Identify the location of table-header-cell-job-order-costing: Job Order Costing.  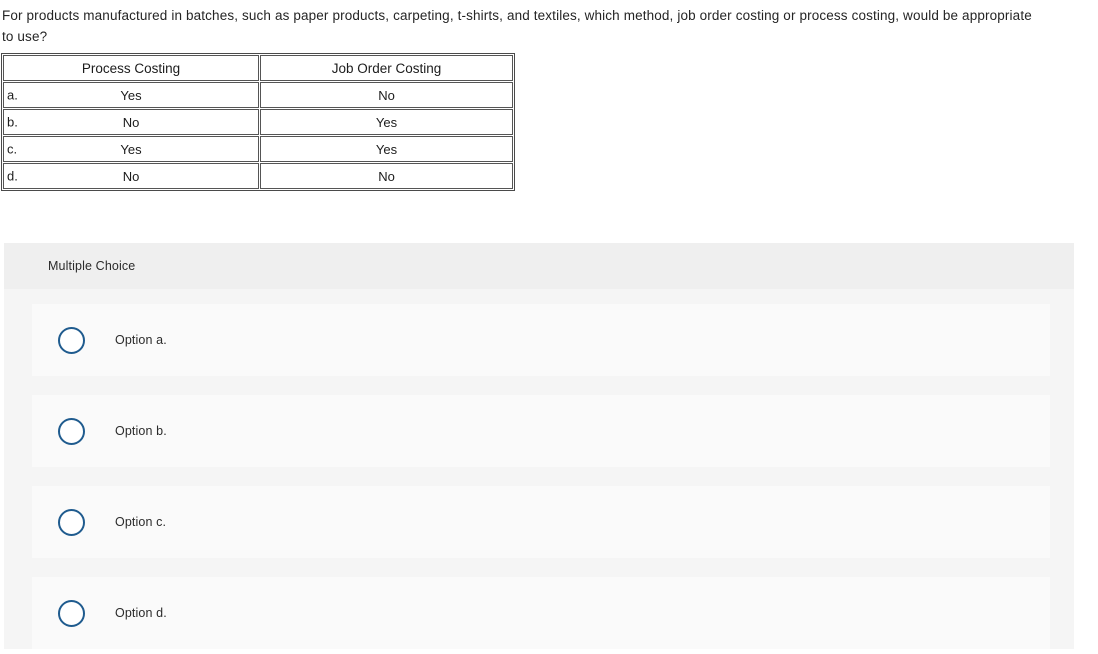
(386, 68).